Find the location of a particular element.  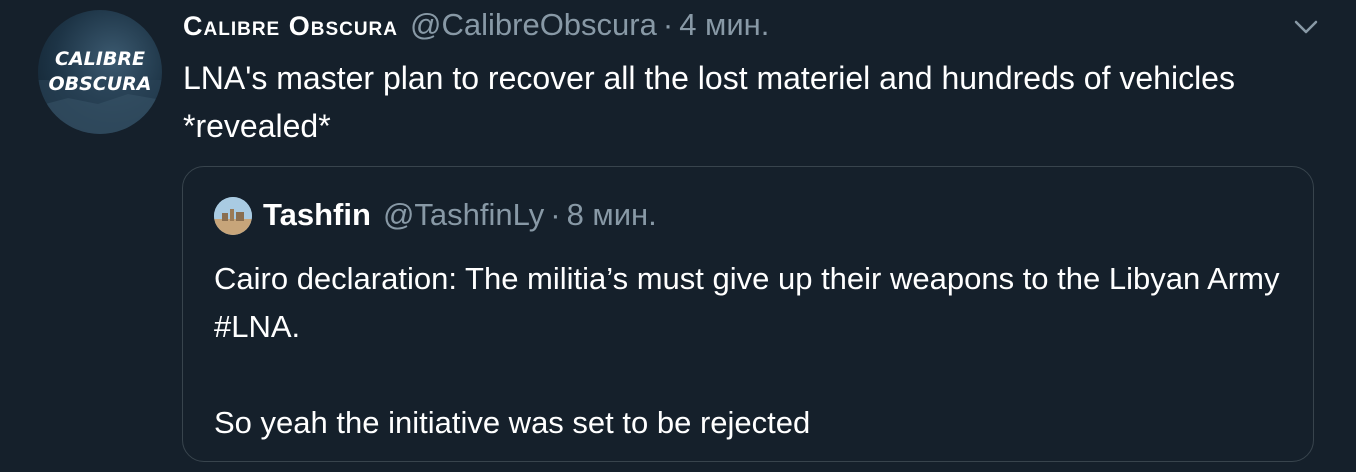

avatar-logo: CALIBRE OBSCURA is located at coordinates (100, 91).